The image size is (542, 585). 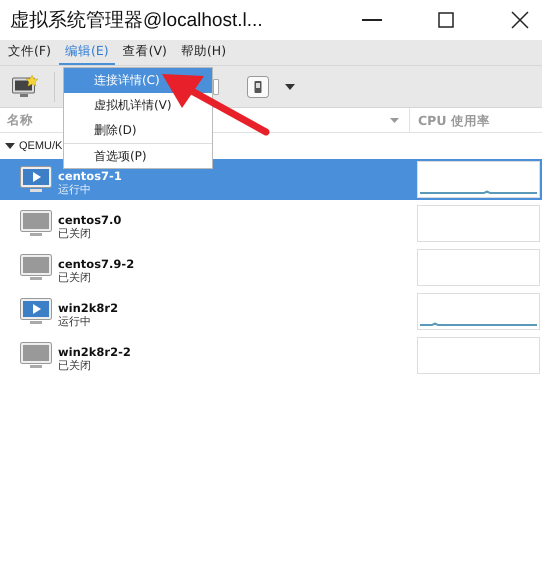 What do you see at coordinates (25, 86) in the screenshot?
I see `new-vm-button` at bounding box center [25, 86].